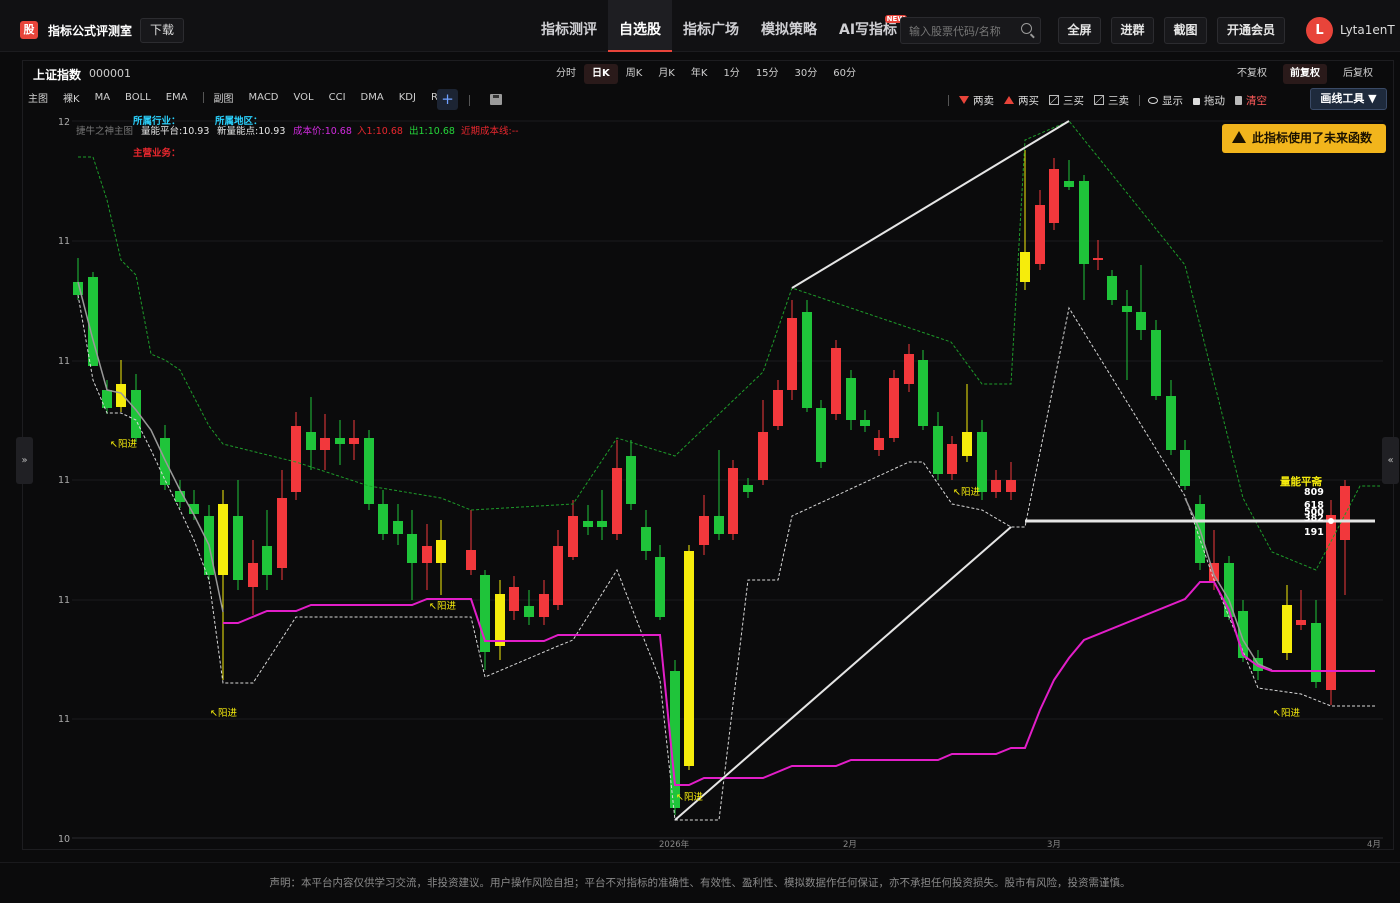  Describe the element at coordinates (1314, 518) in the screenshot. I see `fib-level: 382` at that location.